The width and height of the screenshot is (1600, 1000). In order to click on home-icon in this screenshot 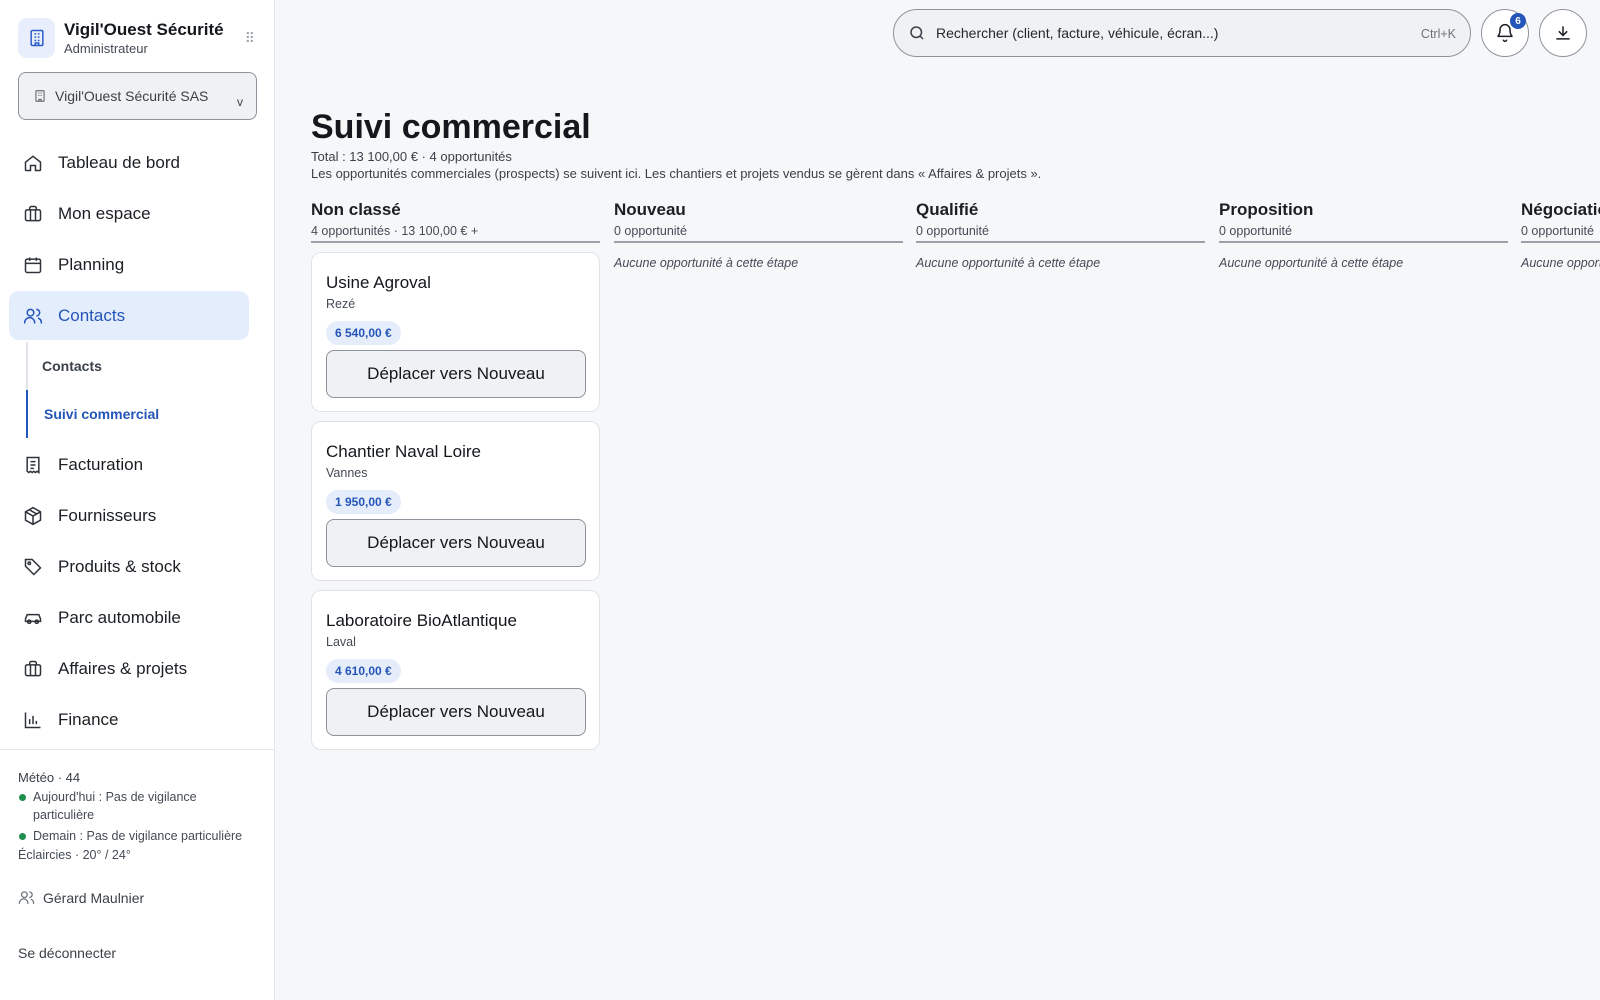, I will do `click(33, 163)`.